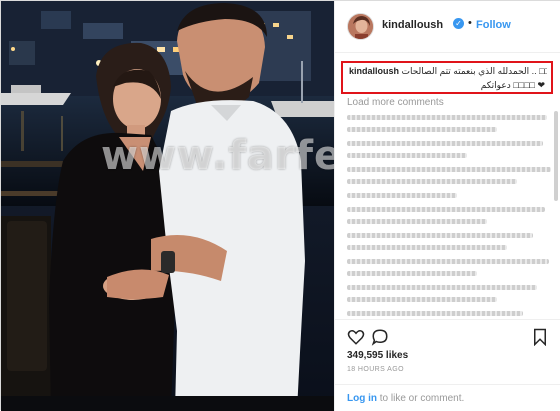 Image resolution: width=560 pixels, height=411 pixels. What do you see at coordinates (540, 337) in the screenshot?
I see `bookmark-icon` at bounding box center [540, 337].